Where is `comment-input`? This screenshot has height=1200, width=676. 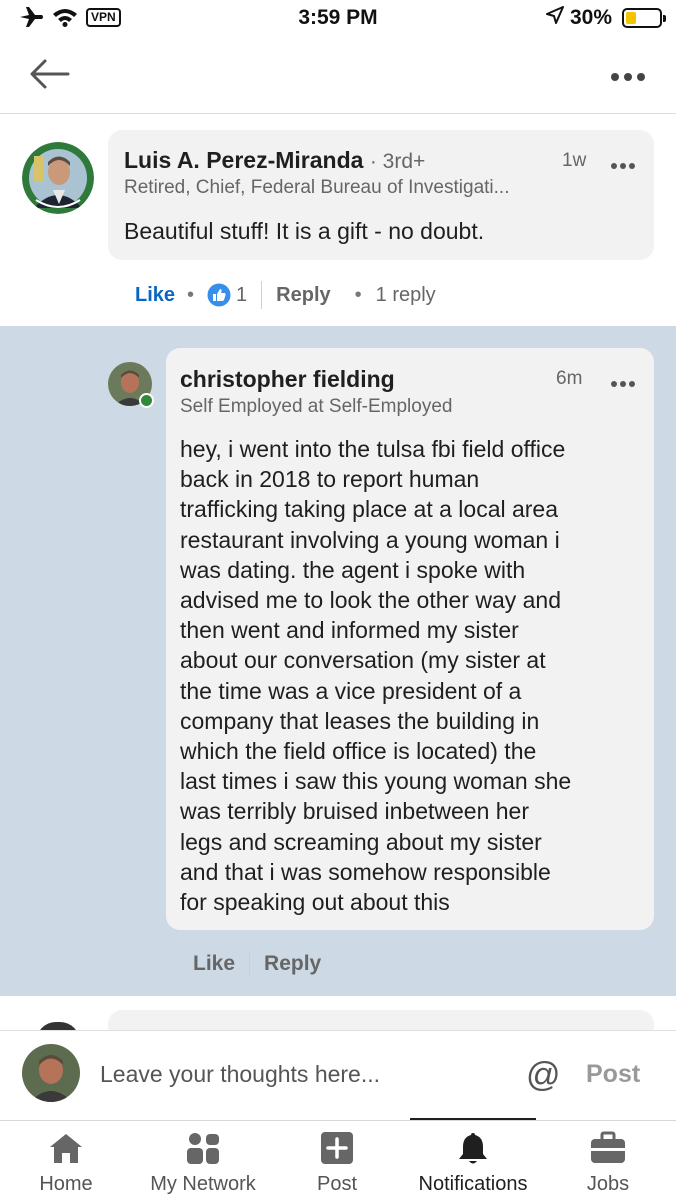 comment-input is located at coordinates (300, 1074).